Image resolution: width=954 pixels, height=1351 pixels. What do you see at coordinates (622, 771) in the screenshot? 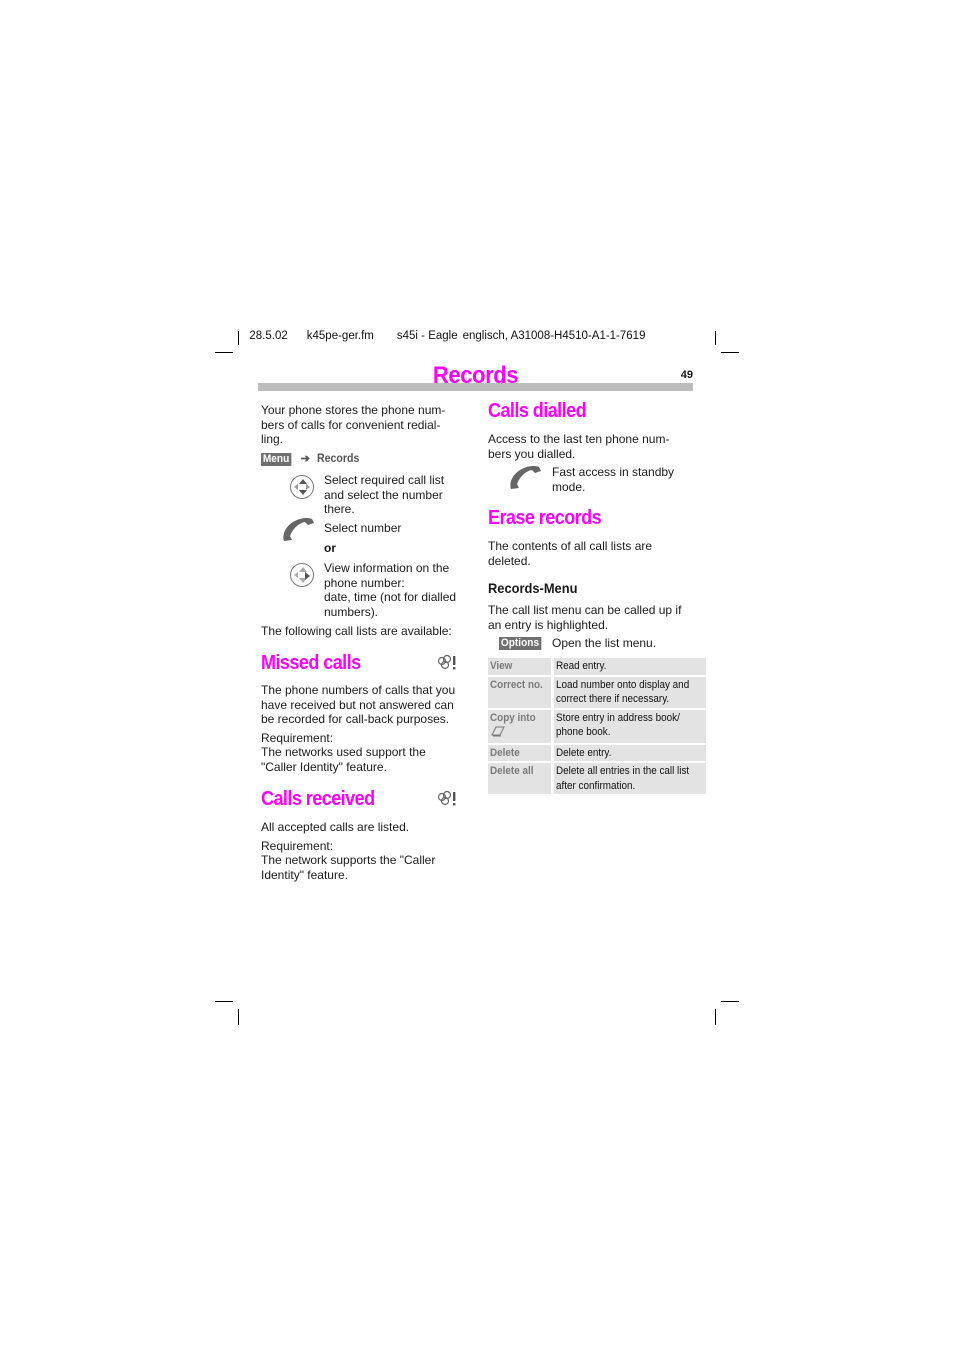
I see `menu-option-desc: Delete all entries in the call list` at bounding box center [622, 771].